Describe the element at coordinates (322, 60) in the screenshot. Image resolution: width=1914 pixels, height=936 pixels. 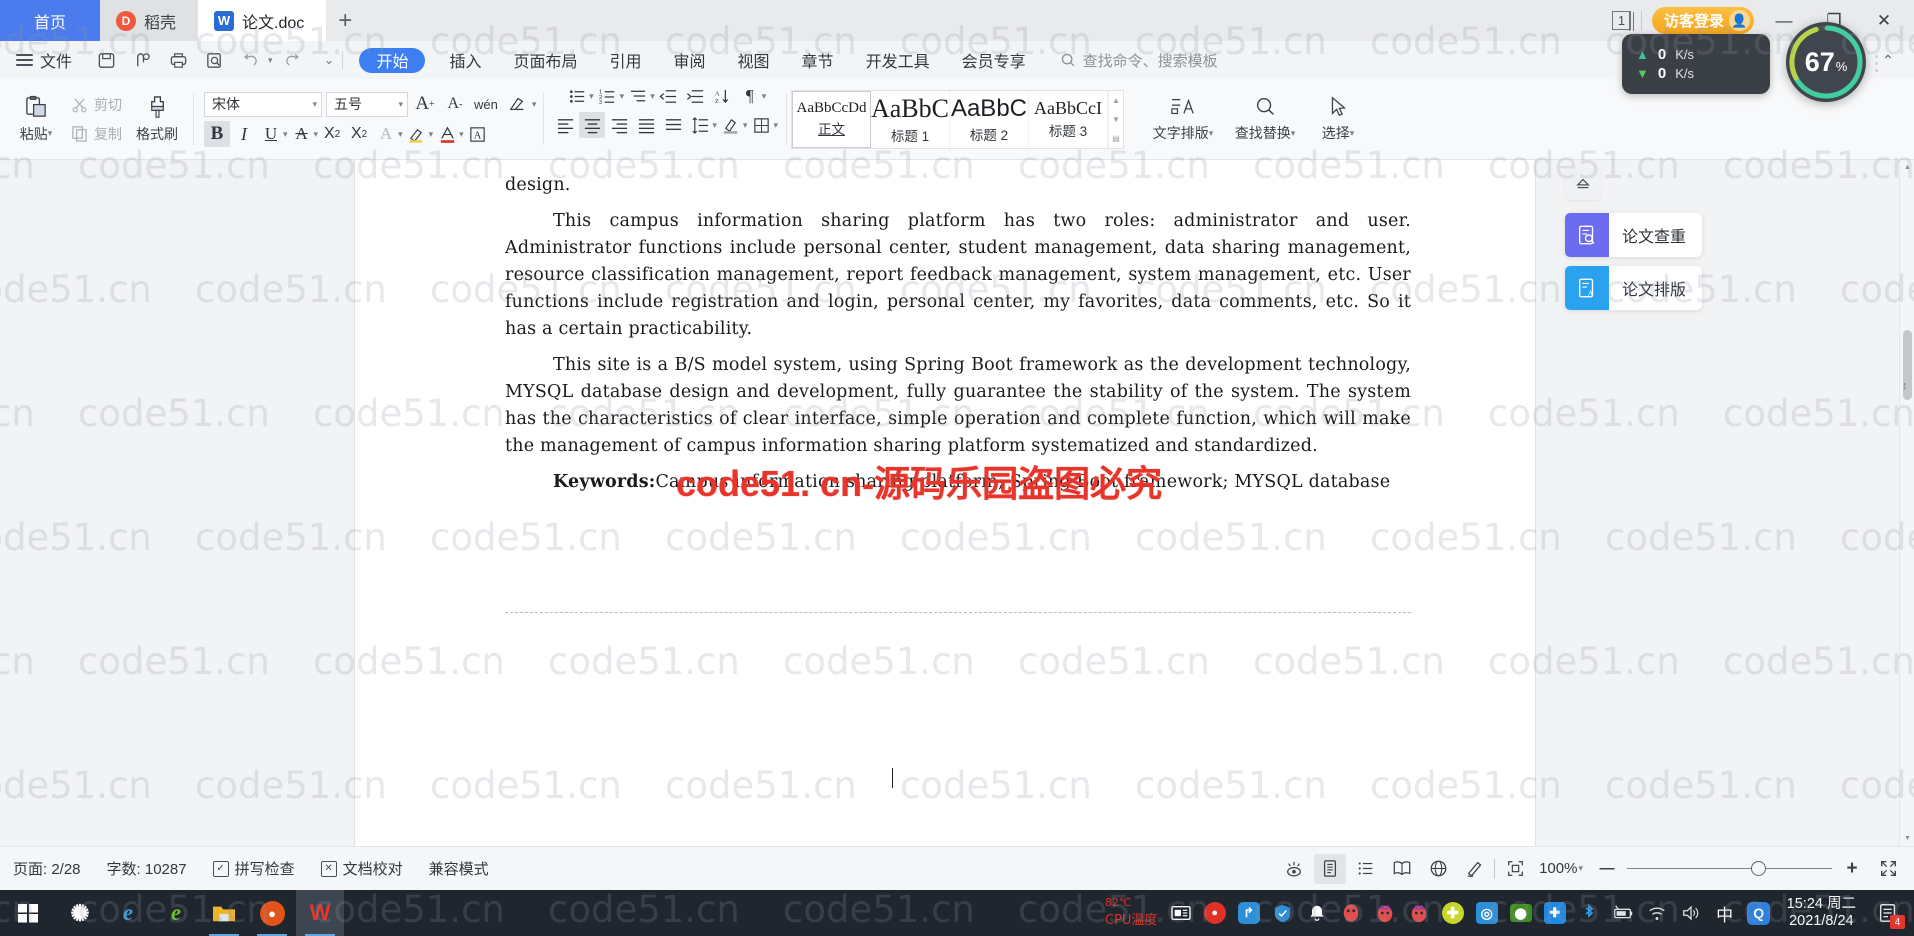
I see `qat-more-icon: ⌄` at that location.